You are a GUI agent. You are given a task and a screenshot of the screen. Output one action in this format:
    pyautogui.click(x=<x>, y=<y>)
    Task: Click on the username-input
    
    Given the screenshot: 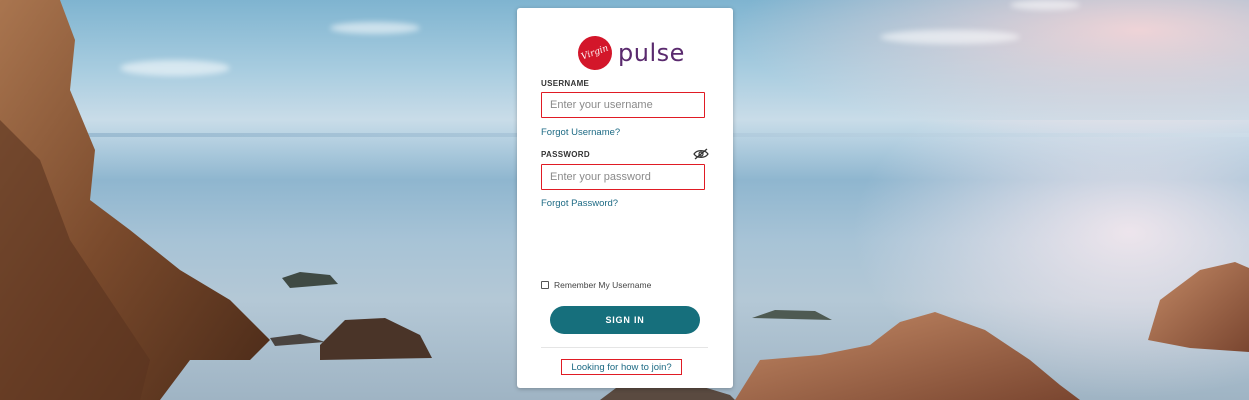 What is the action you would take?
    pyautogui.click(x=623, y=105)
    